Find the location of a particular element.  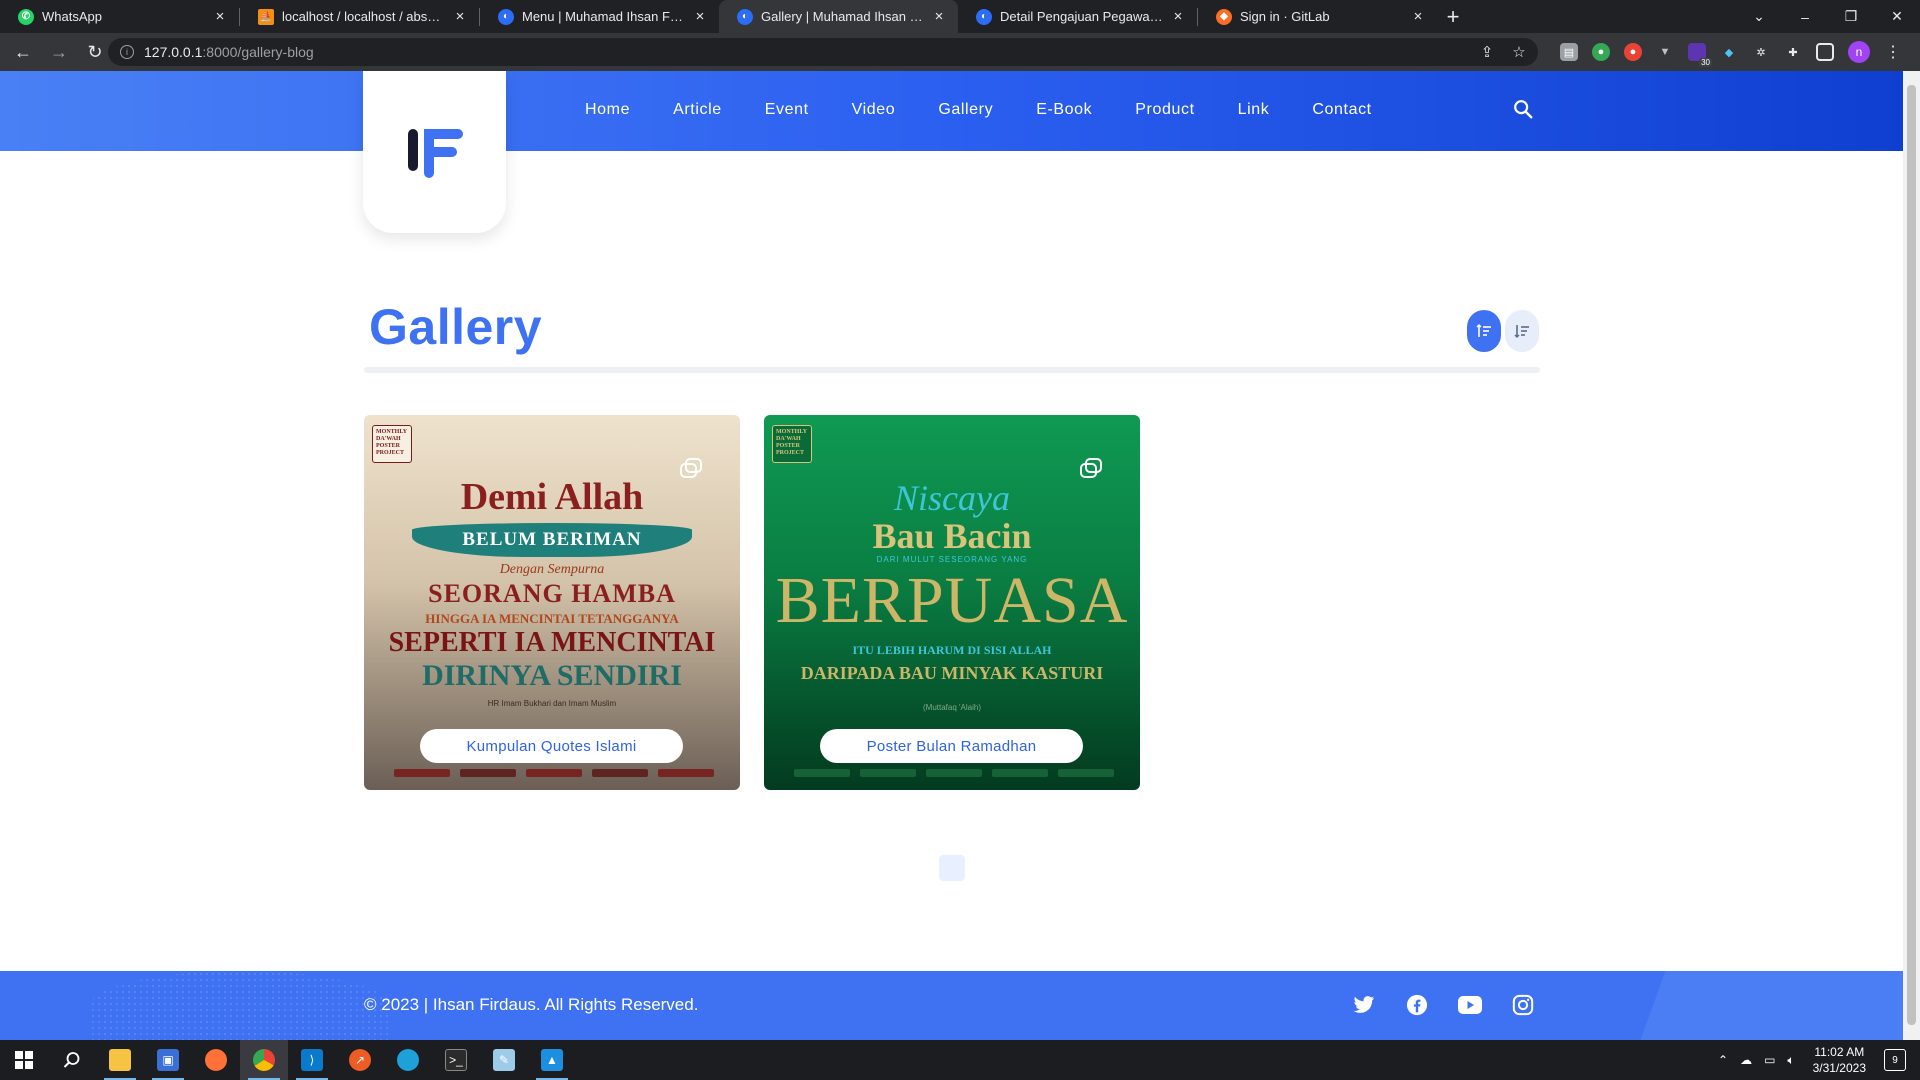

close-window-icon: ✕ is located at coordinates (1897, 16).